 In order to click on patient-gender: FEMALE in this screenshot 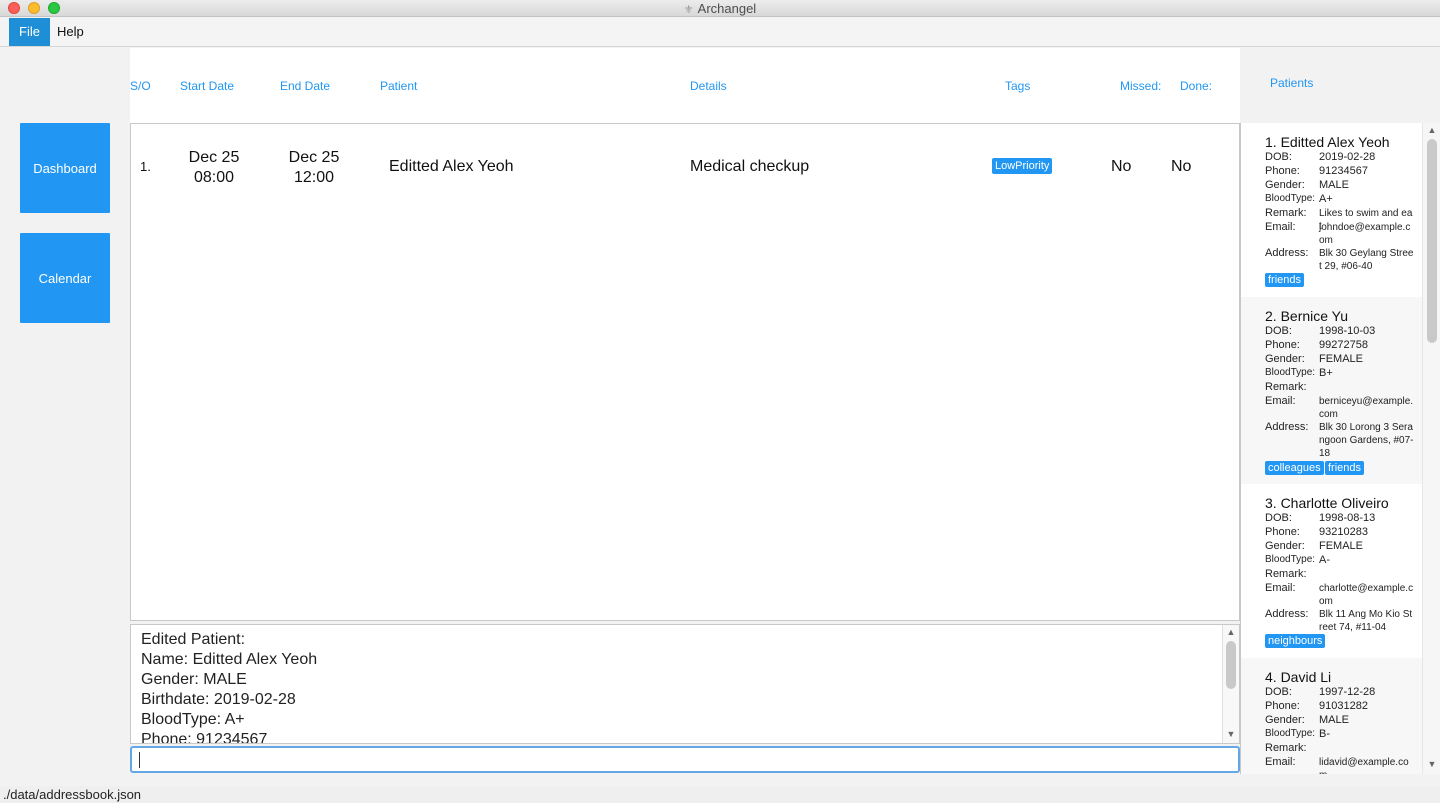, I will do `click(1341, 359)`.